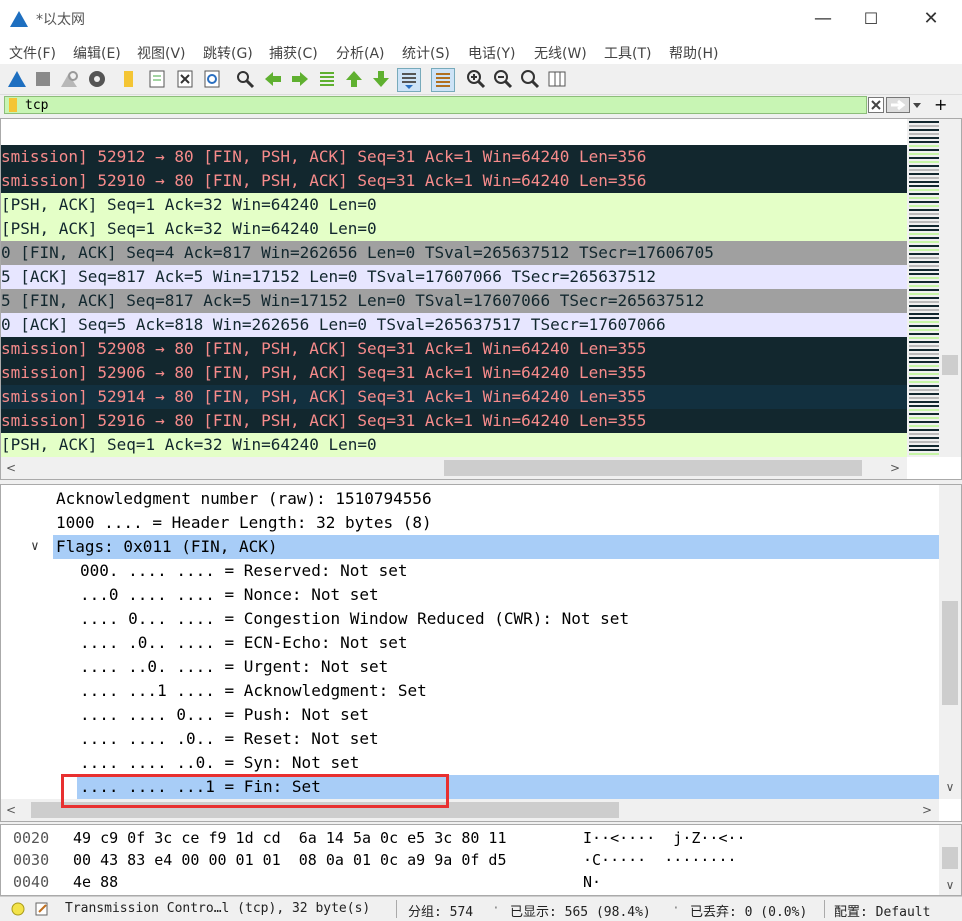 The image size is (962, 921). What do you see at coordinates (228, 53) in the screenshot?
I see `menu-go: 跳转(G)` at bounding box center [228, 53].